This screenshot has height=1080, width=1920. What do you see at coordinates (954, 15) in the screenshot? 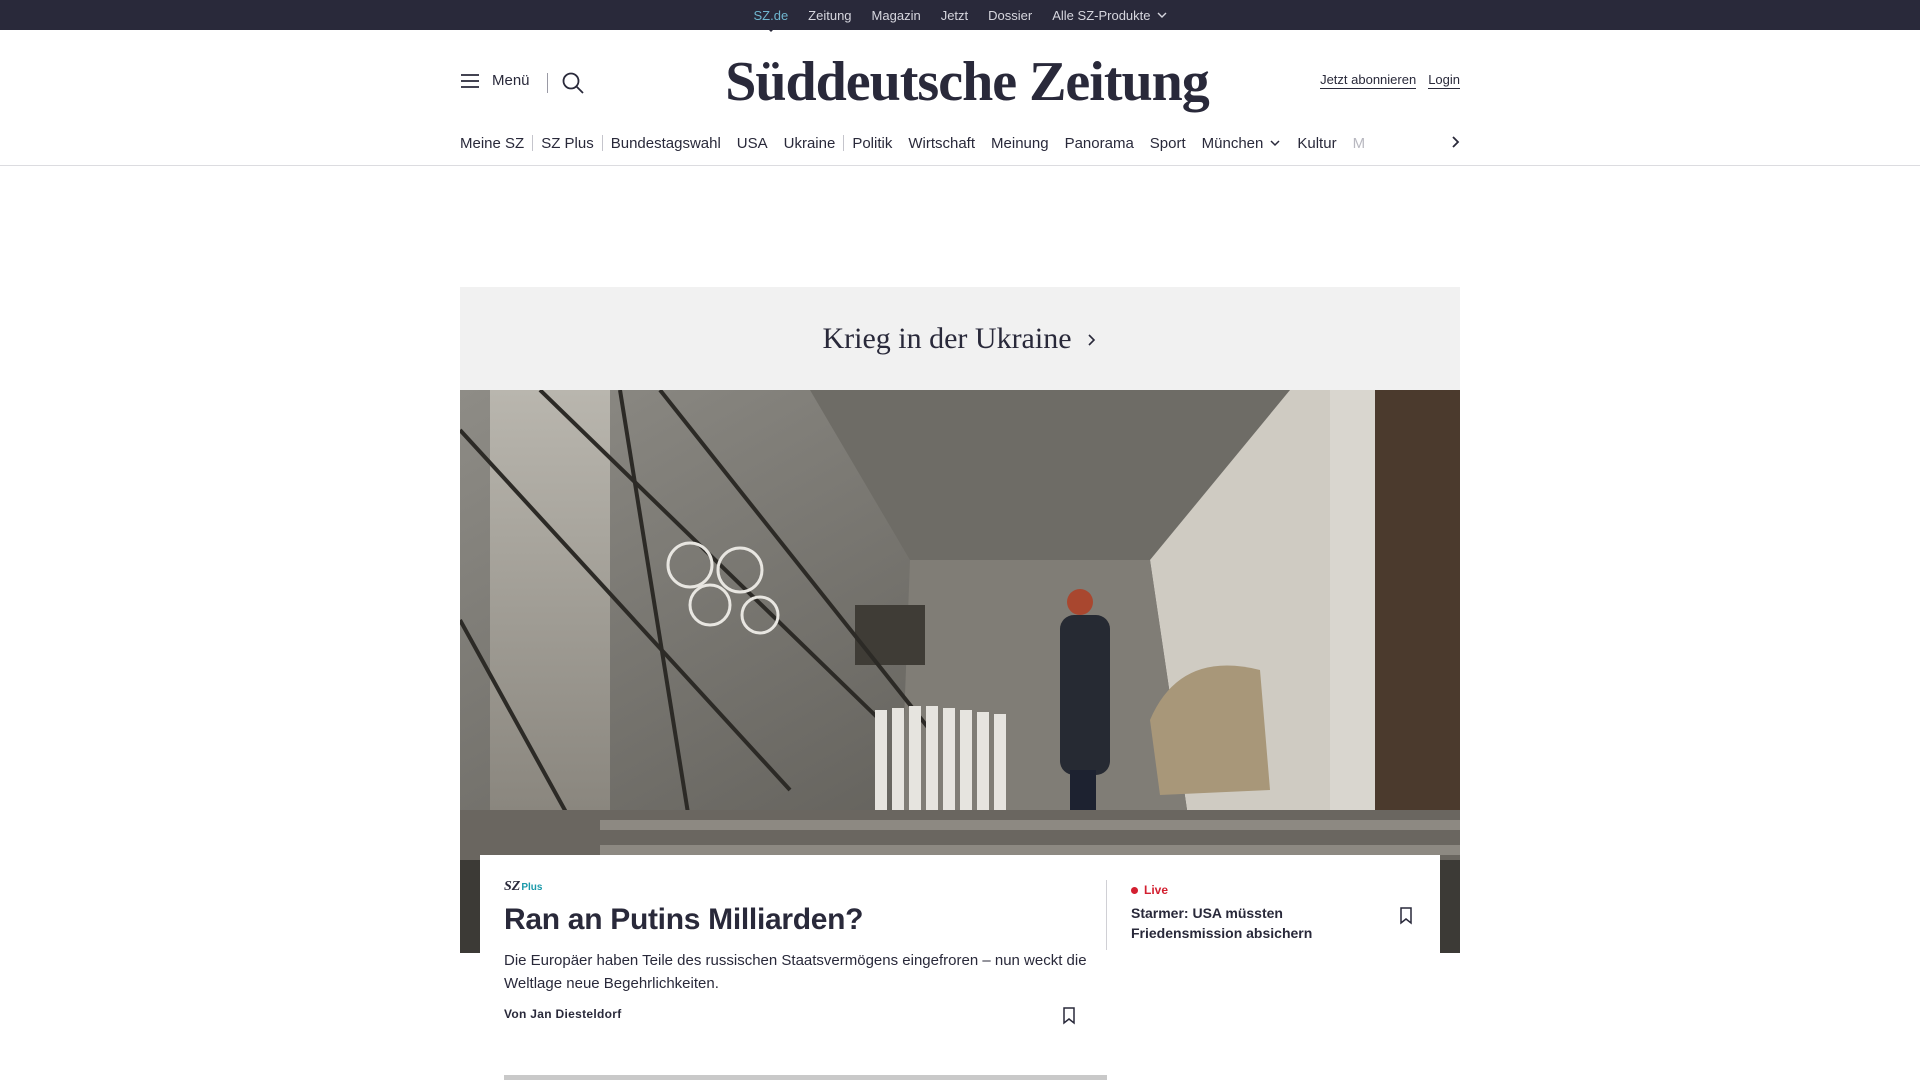
I see `topbar-link-jetzt: Jetzt` at bounding box center [954, 15].